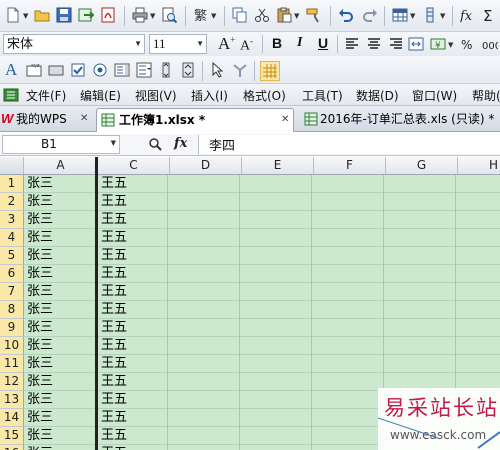 The image size is (500, 450). What do you see at coordinates (12, 220) in the screenshot?
I see `row-header: 3` at bounding box center [12, 220].